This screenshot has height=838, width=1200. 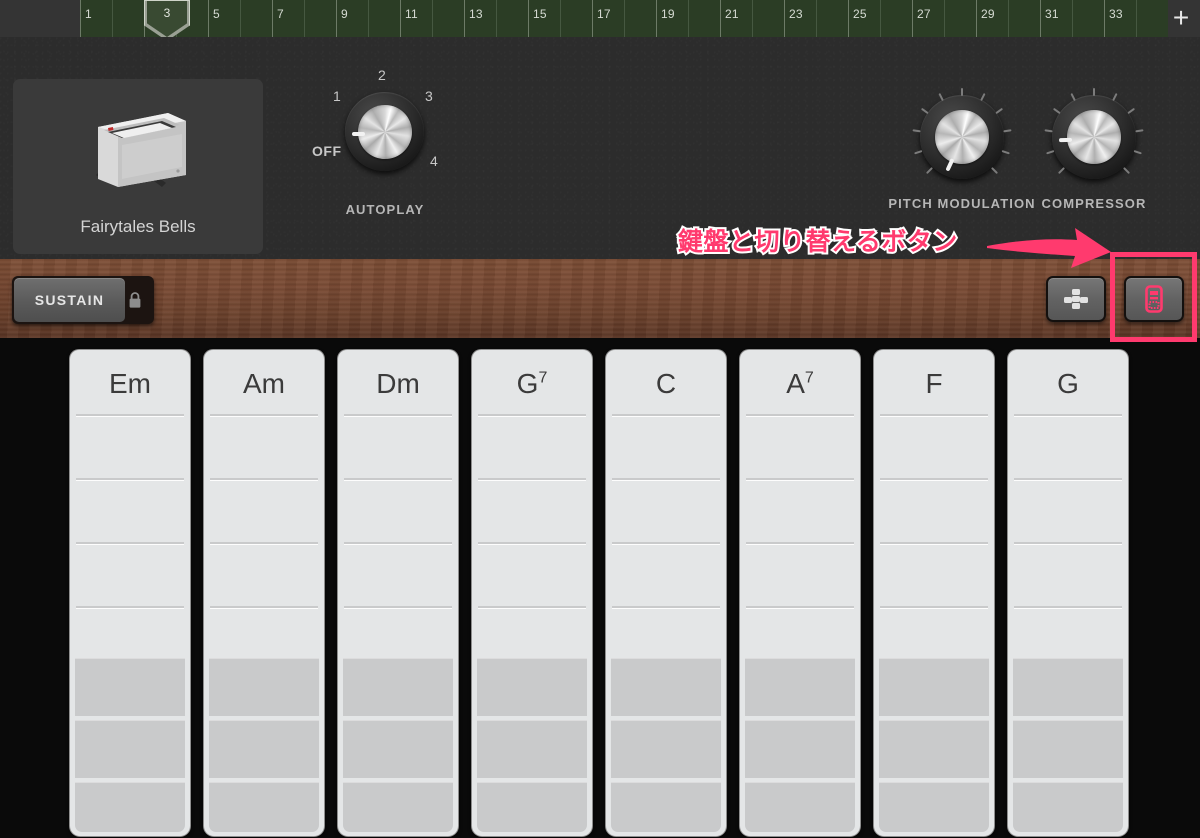 What do you see at coordinates (358, 133) in the screenshot?
I see `autoplay-knob-pointer` at bounding box center [358, 133].